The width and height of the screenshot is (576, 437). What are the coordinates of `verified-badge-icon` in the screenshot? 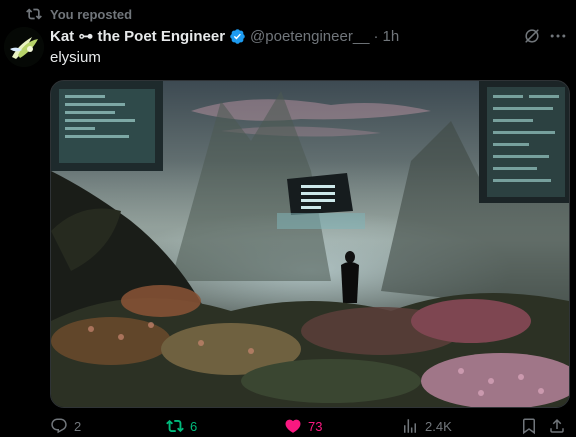 It's located at (237, 36).